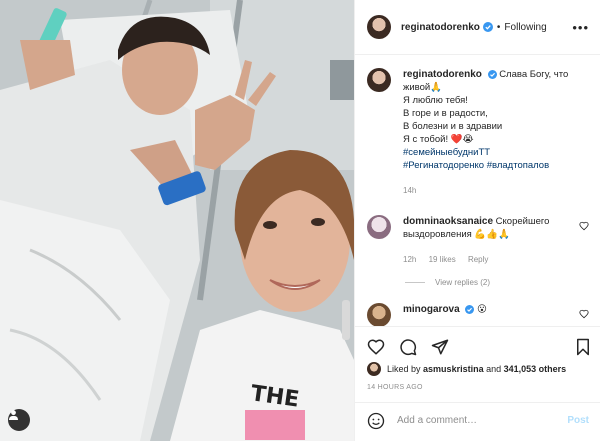 This screenshot has height=441, width=600. What do you see at coordinates (431, 309) in the screenshot?
I see `commenter-username: minogarova` at bounding box center [431, 309].